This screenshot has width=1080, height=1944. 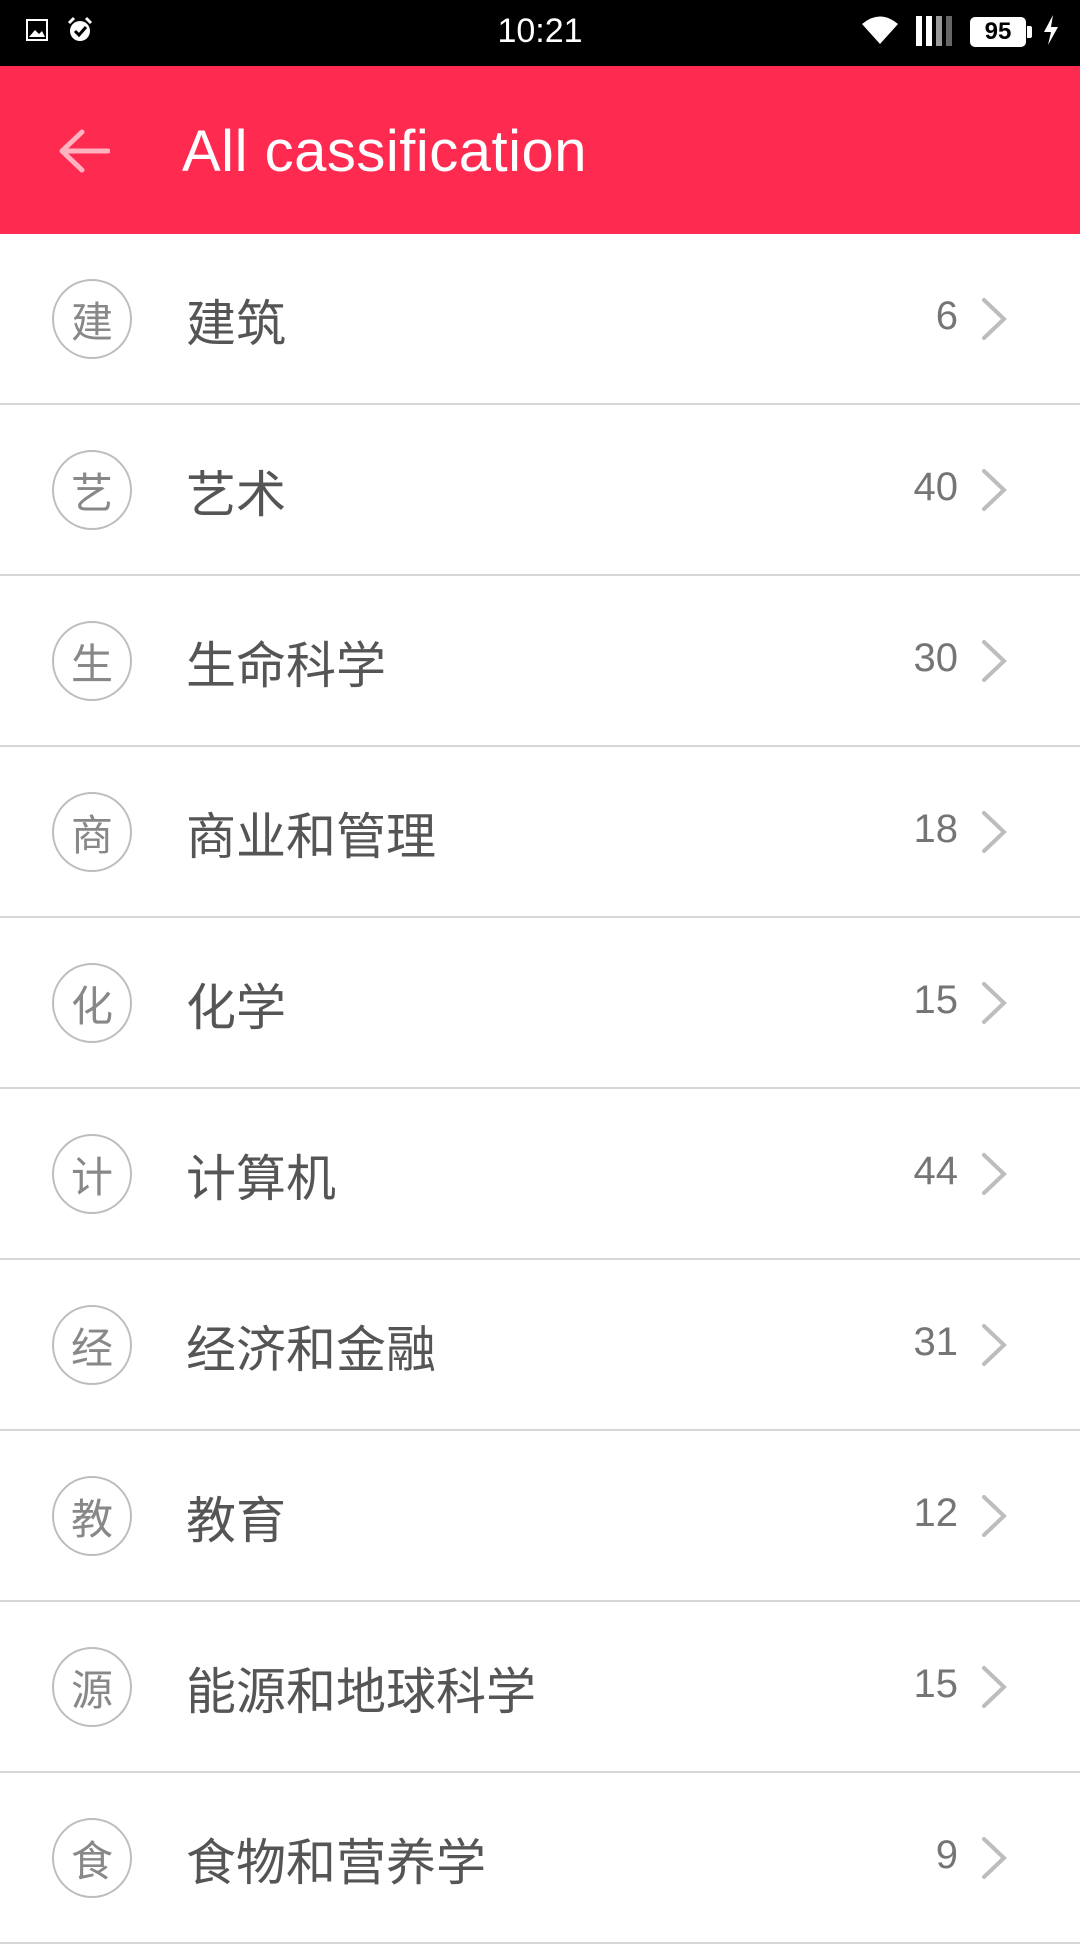 What do you see at coordinates (540, 1687) in the screenshot?
I see `category-row: 源 能源和地球科学 15` at bounding box center [540, 1687].